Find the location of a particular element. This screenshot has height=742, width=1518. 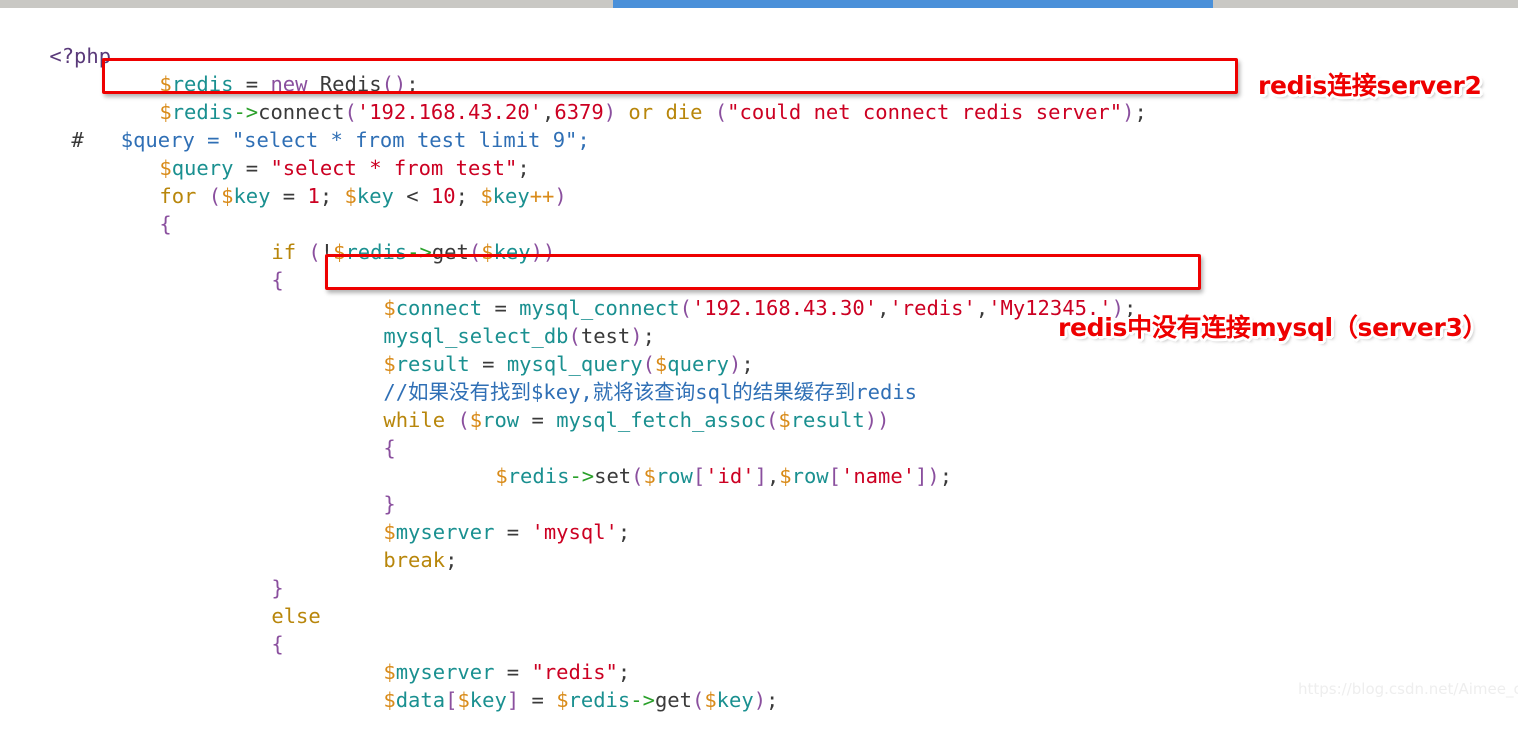

php-open-tag: <?php is located at coordinates (80, 56).